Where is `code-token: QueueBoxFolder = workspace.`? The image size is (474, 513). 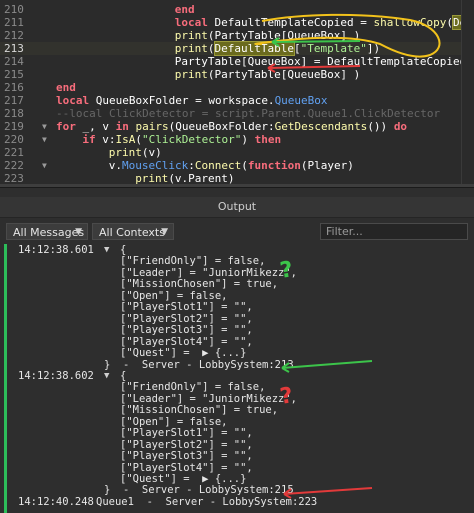
code-token: QueueBoxFolder = workspace. is located at coordinates (185, 100).